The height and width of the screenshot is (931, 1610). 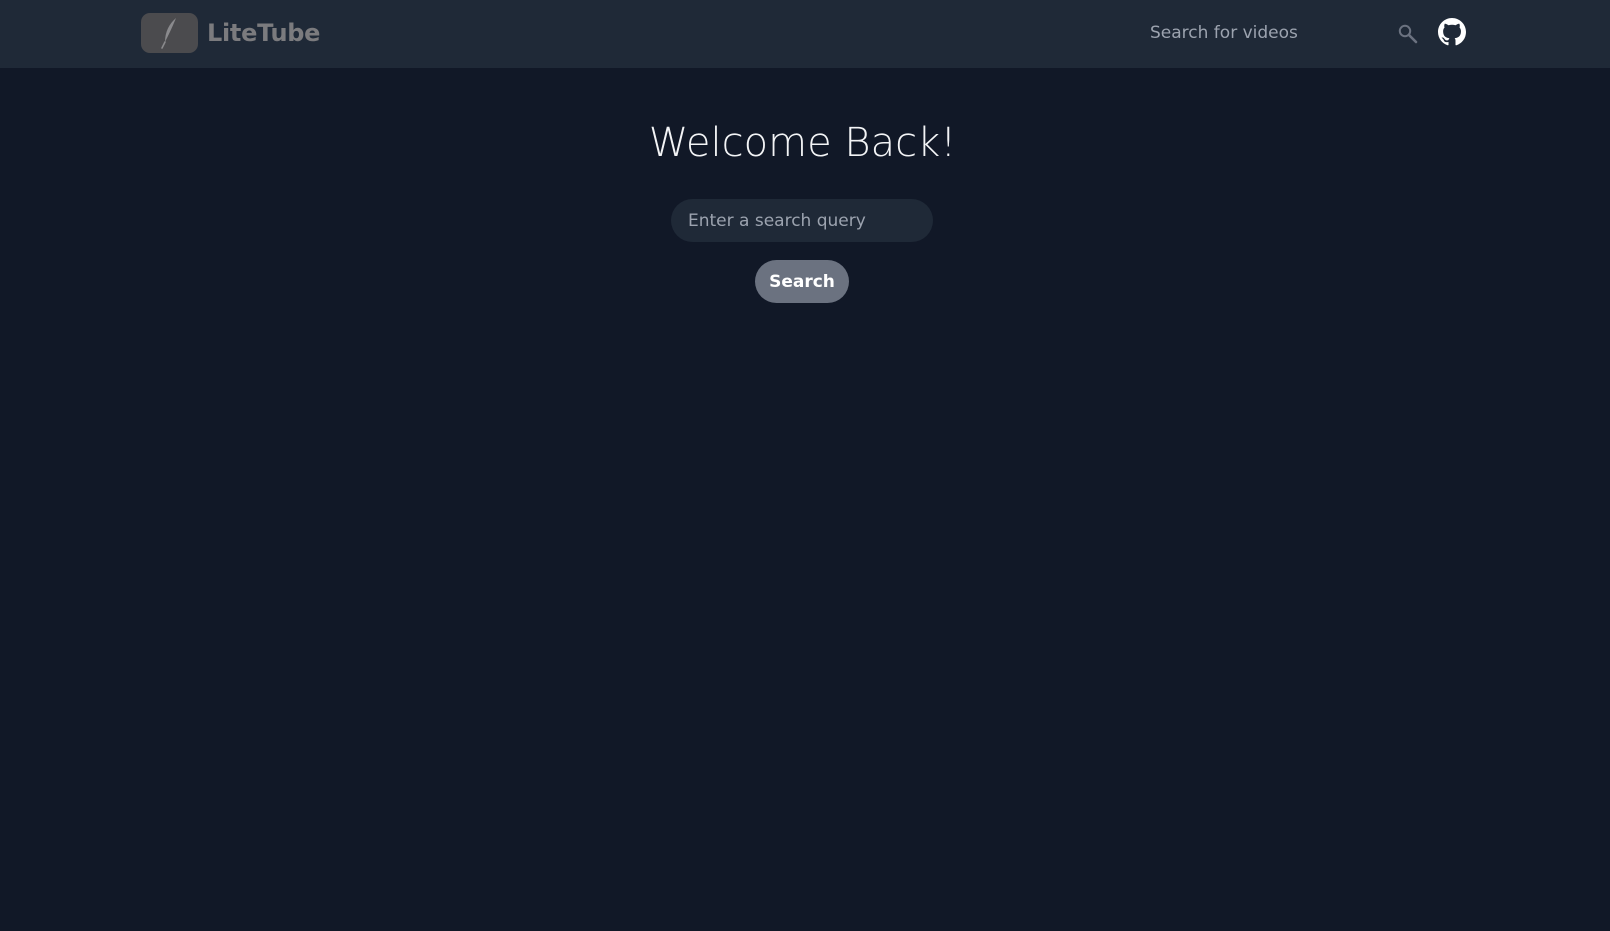 I want to click on home-logo-link: LiteTube, so click(x=230, y=33).